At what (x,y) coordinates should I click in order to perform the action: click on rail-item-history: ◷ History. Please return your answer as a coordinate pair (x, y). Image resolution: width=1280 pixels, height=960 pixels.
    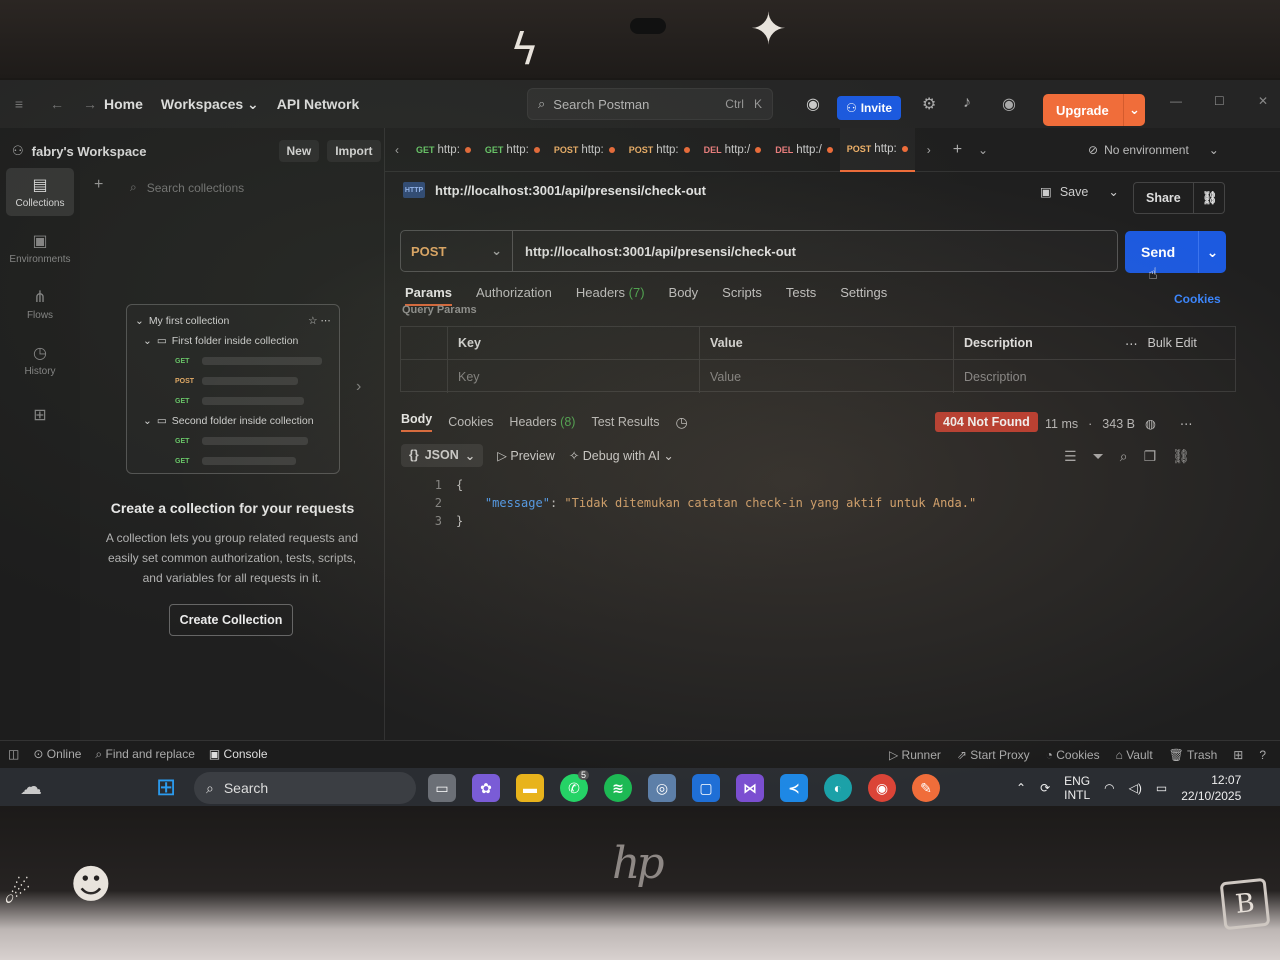
    Looking at the image, I should click on (40, 360).